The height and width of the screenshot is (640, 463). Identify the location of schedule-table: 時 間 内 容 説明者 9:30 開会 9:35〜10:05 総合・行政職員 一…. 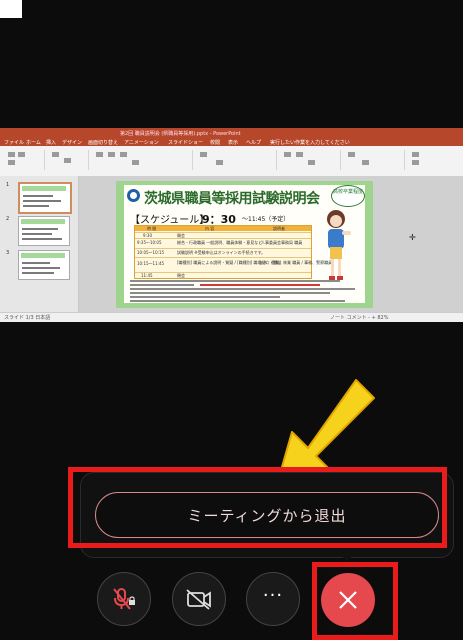
(233, 252).